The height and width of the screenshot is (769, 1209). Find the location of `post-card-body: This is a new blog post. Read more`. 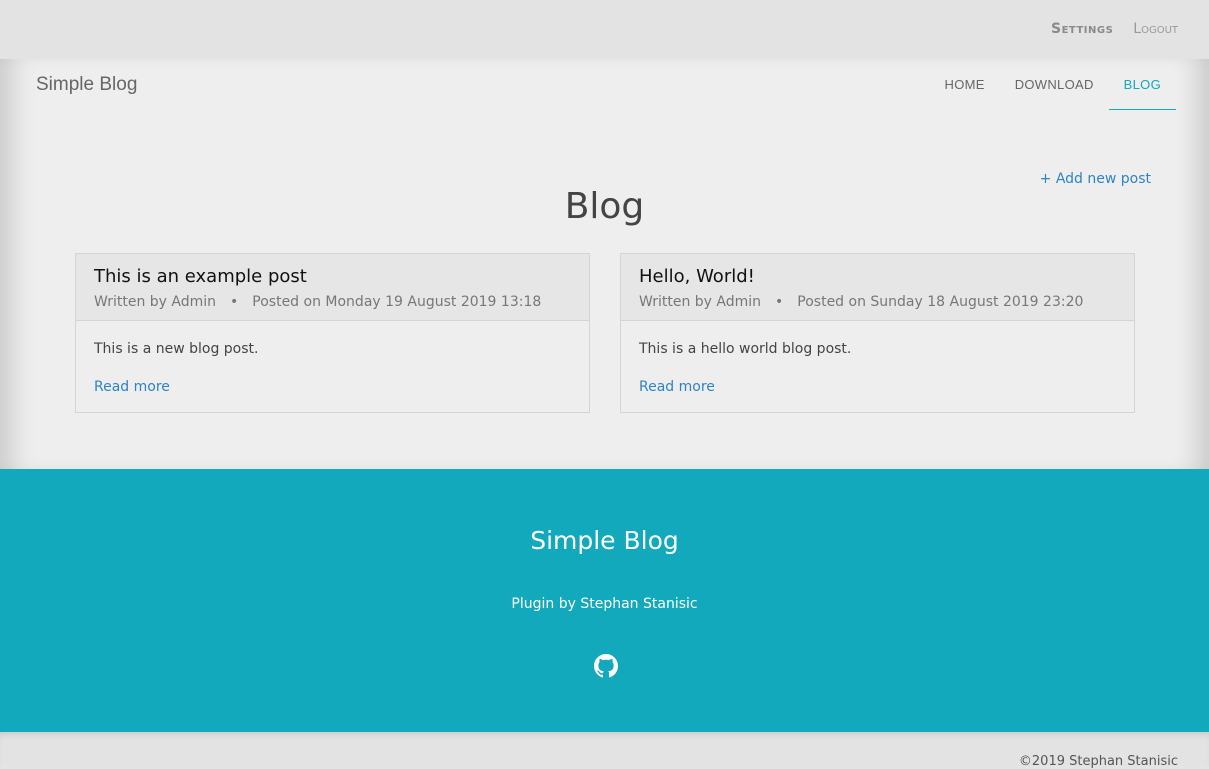

post-card-body: This is a new blog post. Read more is located at coordinates (332, 358).